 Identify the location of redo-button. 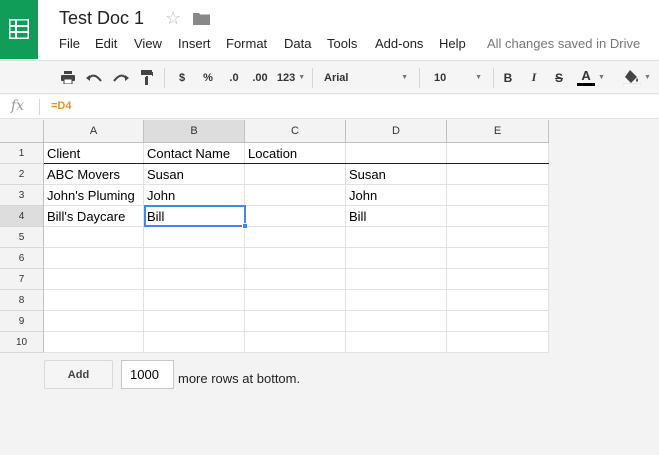
(121, 77).